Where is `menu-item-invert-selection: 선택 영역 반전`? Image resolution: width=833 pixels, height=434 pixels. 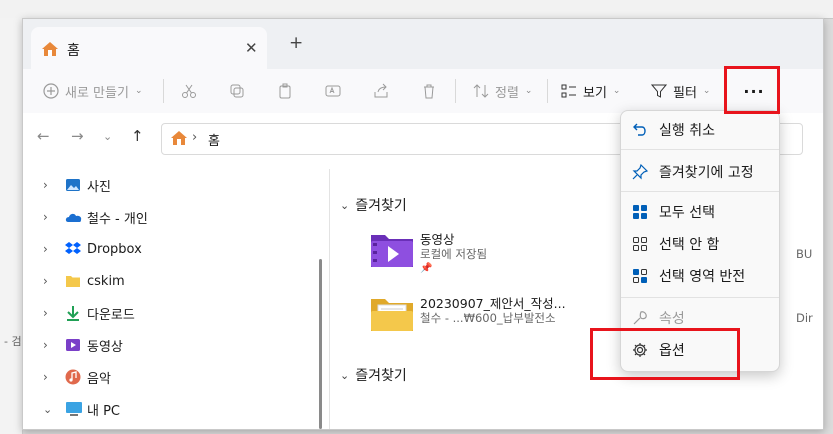 menu-item-invert-selection: 선택 영역 반전 is located at coordinates (700, 276).